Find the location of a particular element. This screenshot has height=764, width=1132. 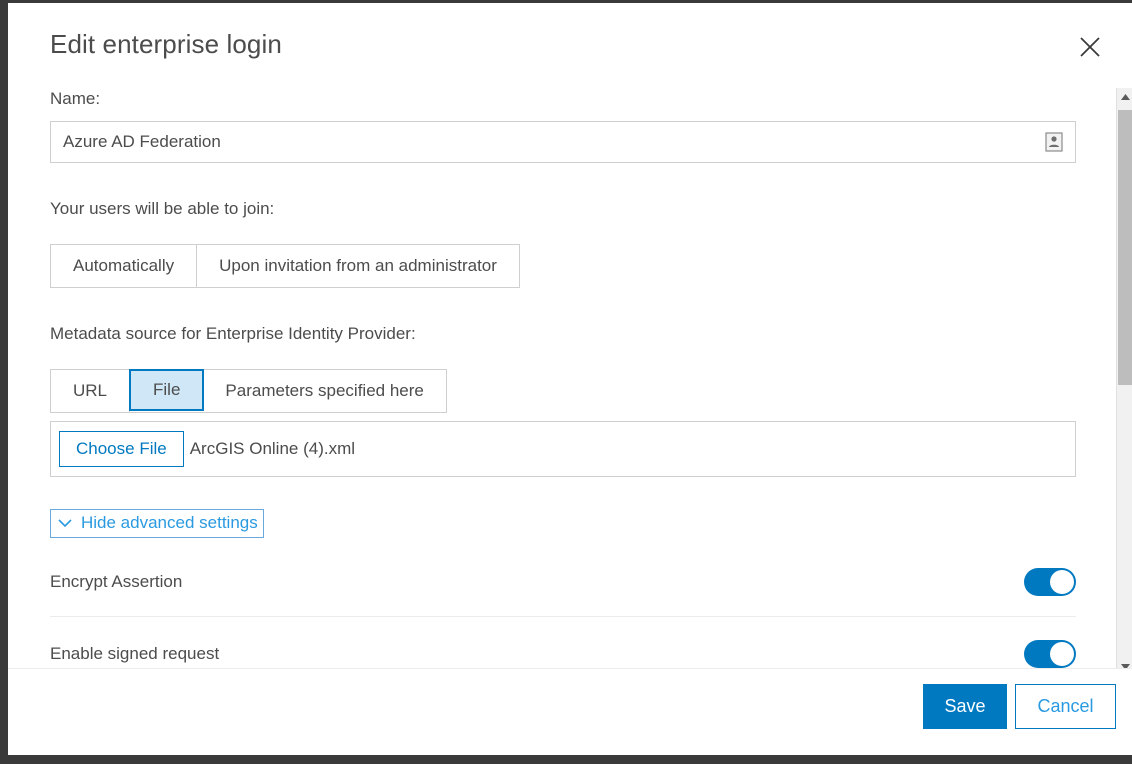

settings-divider is located at coordinates (563, 616).